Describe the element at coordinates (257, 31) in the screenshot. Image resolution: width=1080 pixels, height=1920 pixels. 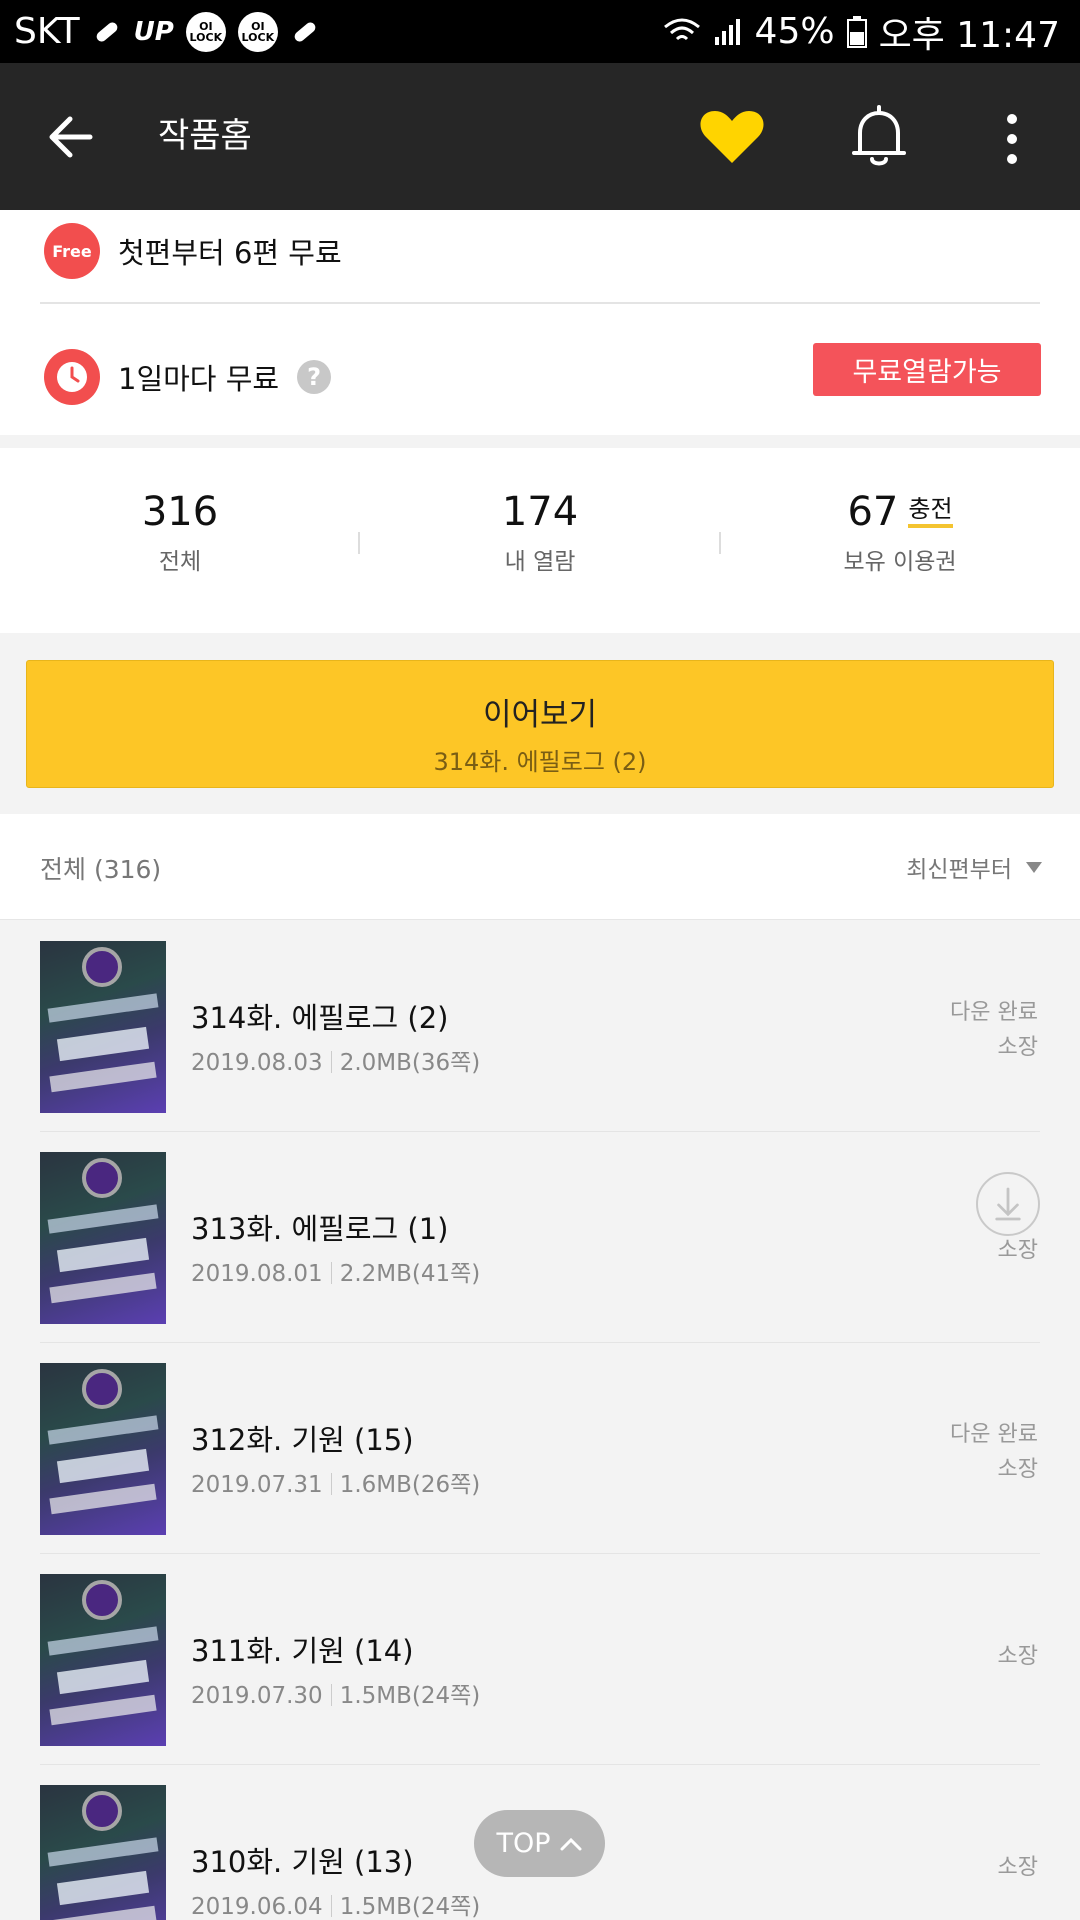
I see `lock-chip-icon-2: OI LOCK` at that location.